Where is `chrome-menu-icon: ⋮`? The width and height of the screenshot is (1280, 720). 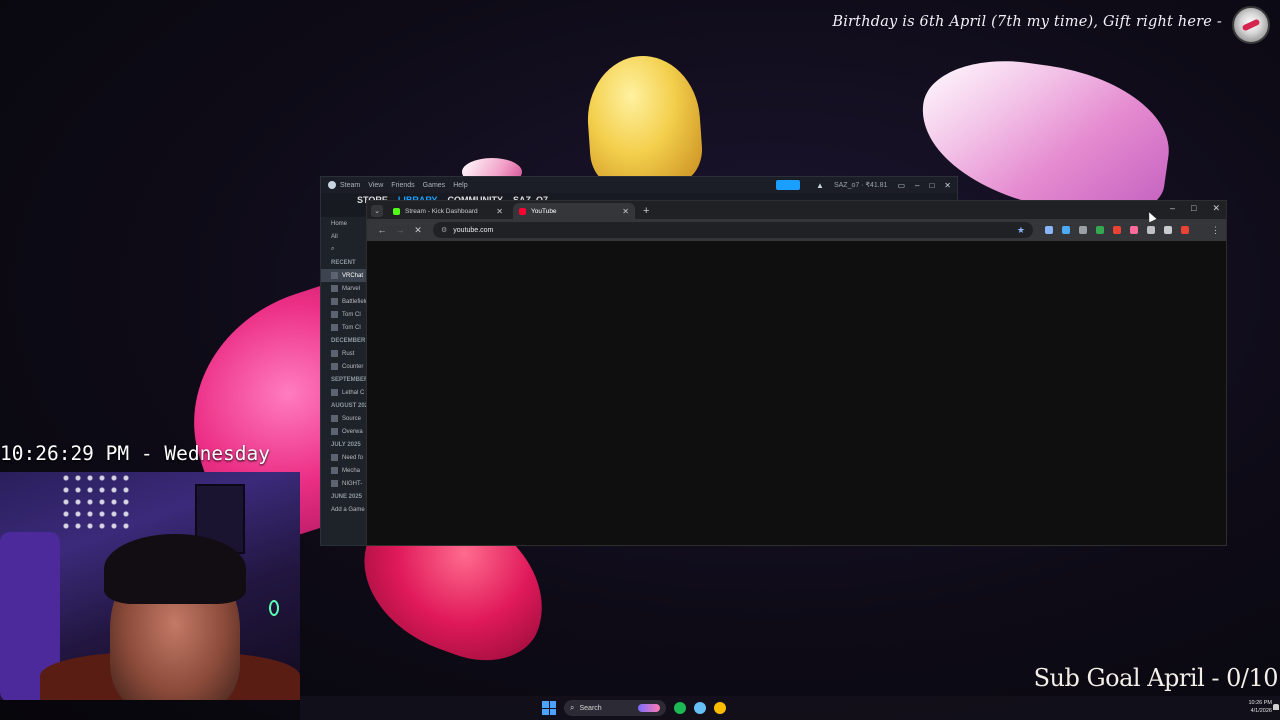 chrome-menu-icon: ⋮ is located at coordinates (1215, 230).